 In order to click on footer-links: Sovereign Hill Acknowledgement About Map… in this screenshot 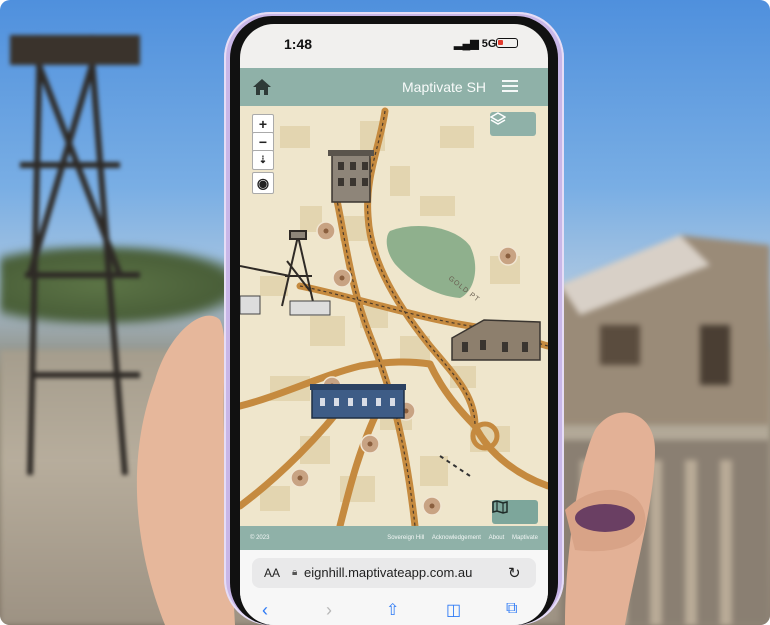, I will do `click(459, 538)`.